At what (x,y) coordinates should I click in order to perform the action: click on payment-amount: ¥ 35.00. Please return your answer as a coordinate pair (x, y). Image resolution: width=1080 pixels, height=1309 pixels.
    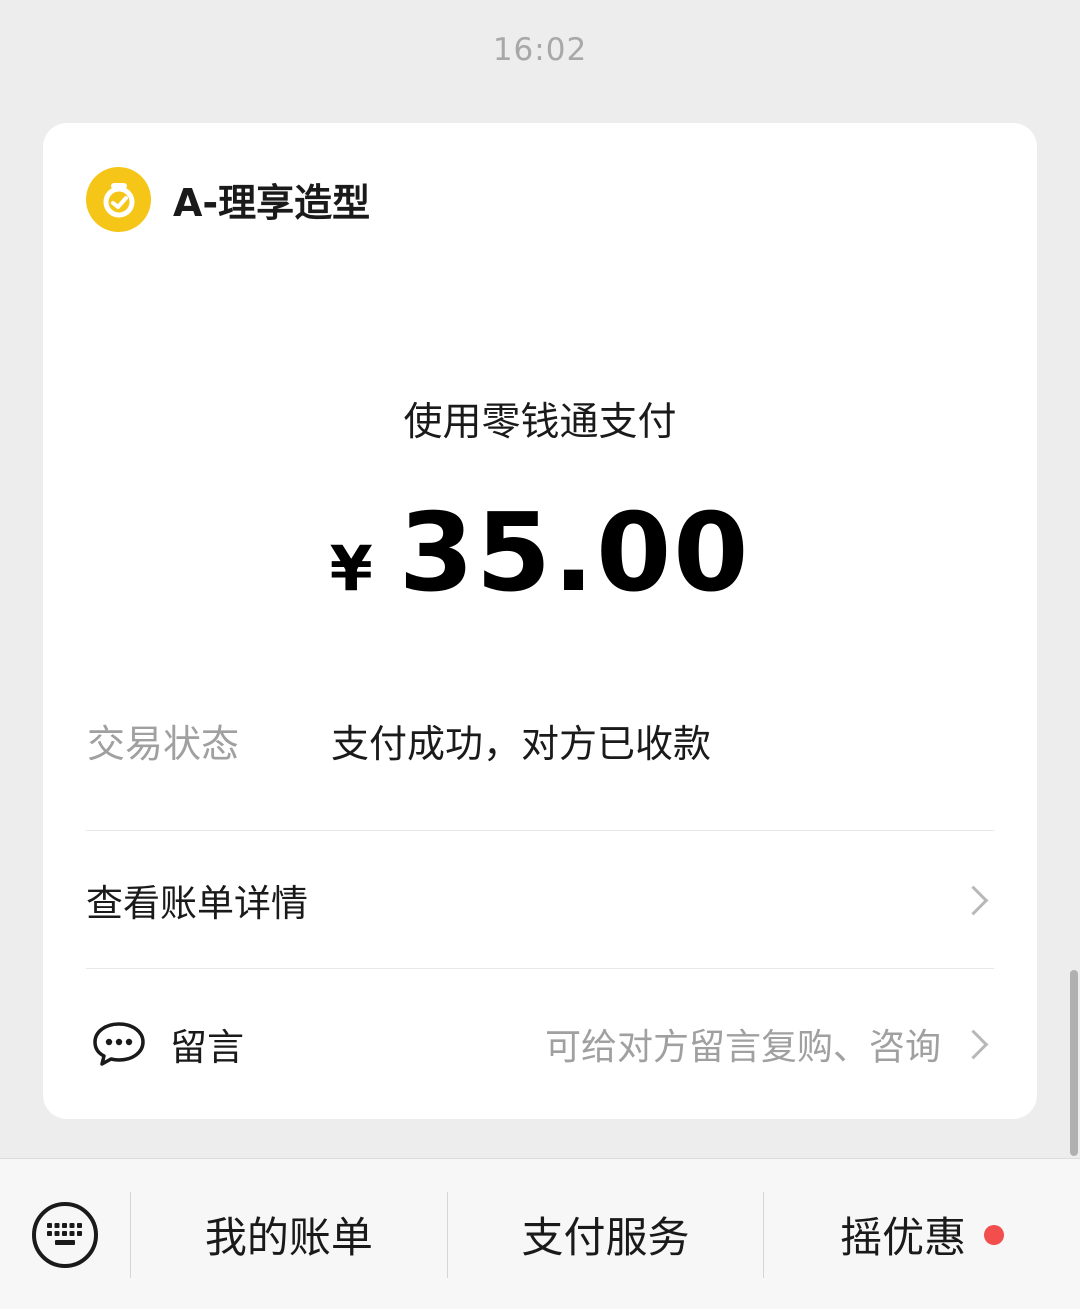
    Looking at the image, I should click on (540, 553).